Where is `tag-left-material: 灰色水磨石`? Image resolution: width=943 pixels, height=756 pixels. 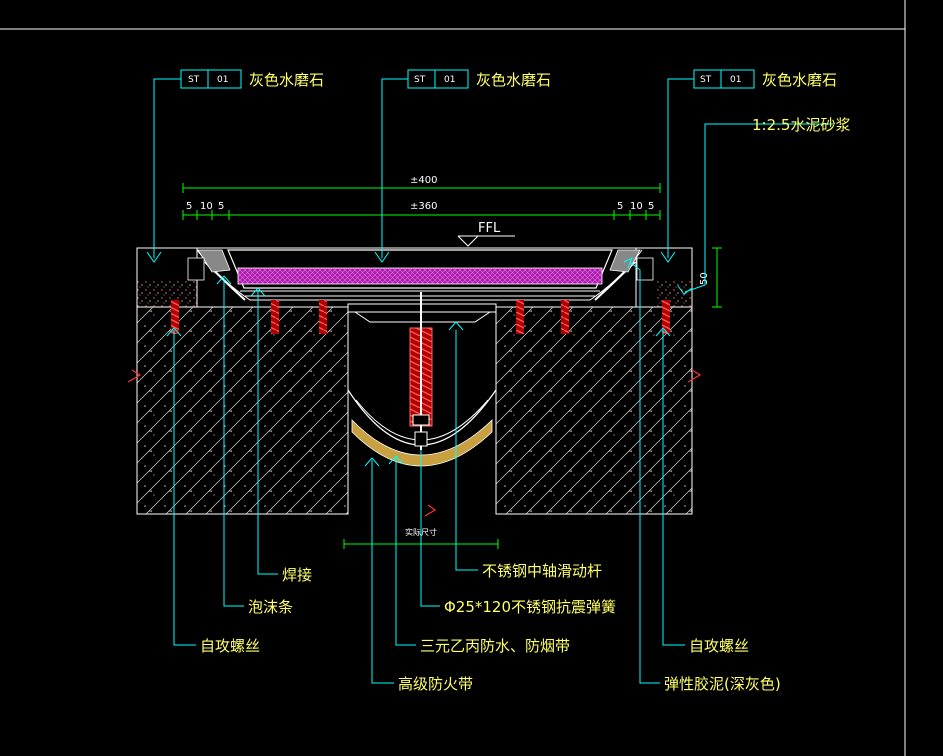 tag-left-material: 灰色水磨石 is located at coordinates (286, 80).